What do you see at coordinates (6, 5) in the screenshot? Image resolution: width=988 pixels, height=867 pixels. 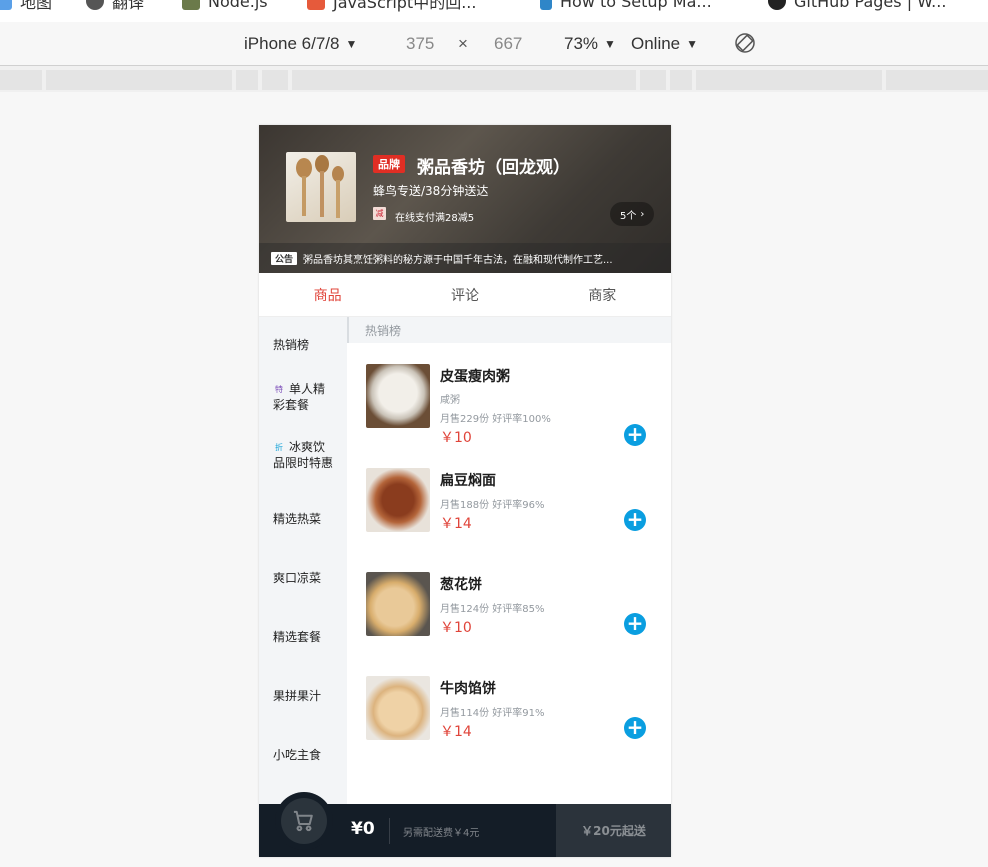 I see `map-icon` at bounding box center [6, 5].